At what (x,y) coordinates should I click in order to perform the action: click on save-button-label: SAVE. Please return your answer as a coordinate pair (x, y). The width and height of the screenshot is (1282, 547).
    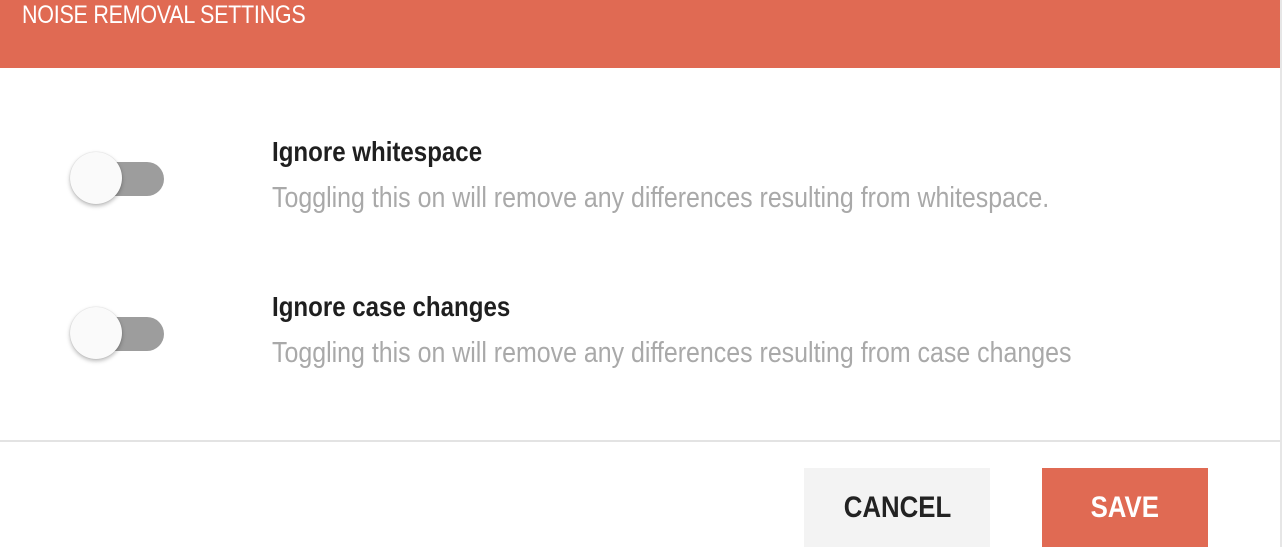
    Looking at the image, I should click on (1125, 507).